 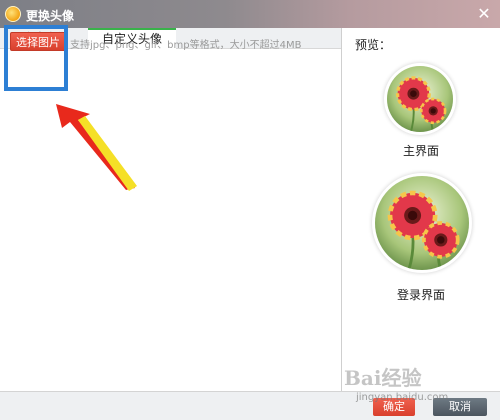 What do you see at coordinates (420, 295) in the screenshot?
I see `login-ui-caption: 登录界面` at bounding box center [420, 295].